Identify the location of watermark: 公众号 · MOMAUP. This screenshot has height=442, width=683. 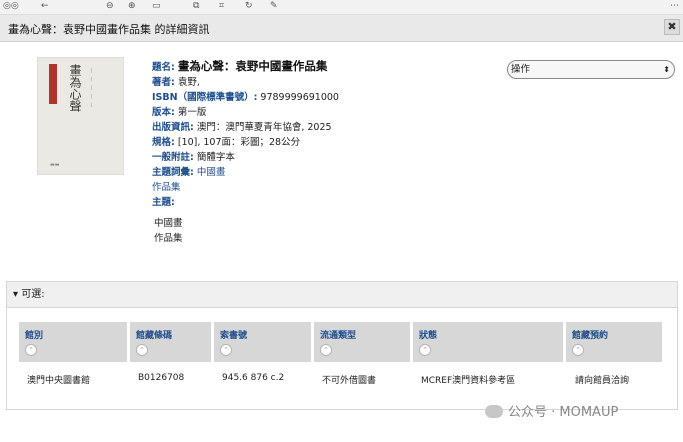
(551, 410).